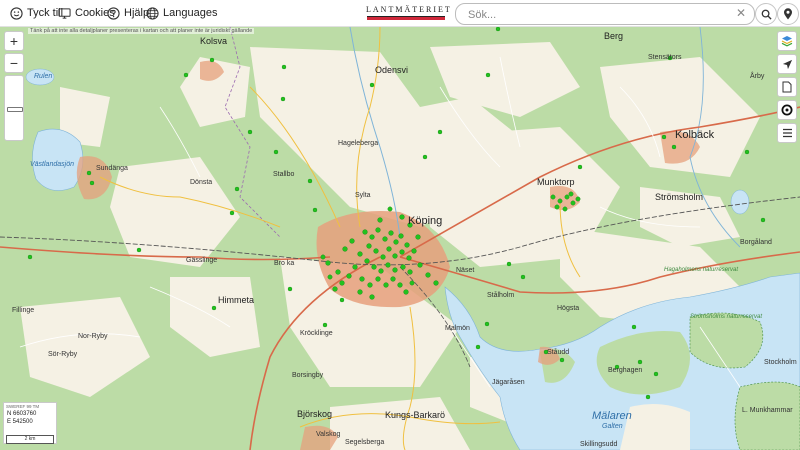  I want to click on navigation-arrow-icon, so click(787, 64).